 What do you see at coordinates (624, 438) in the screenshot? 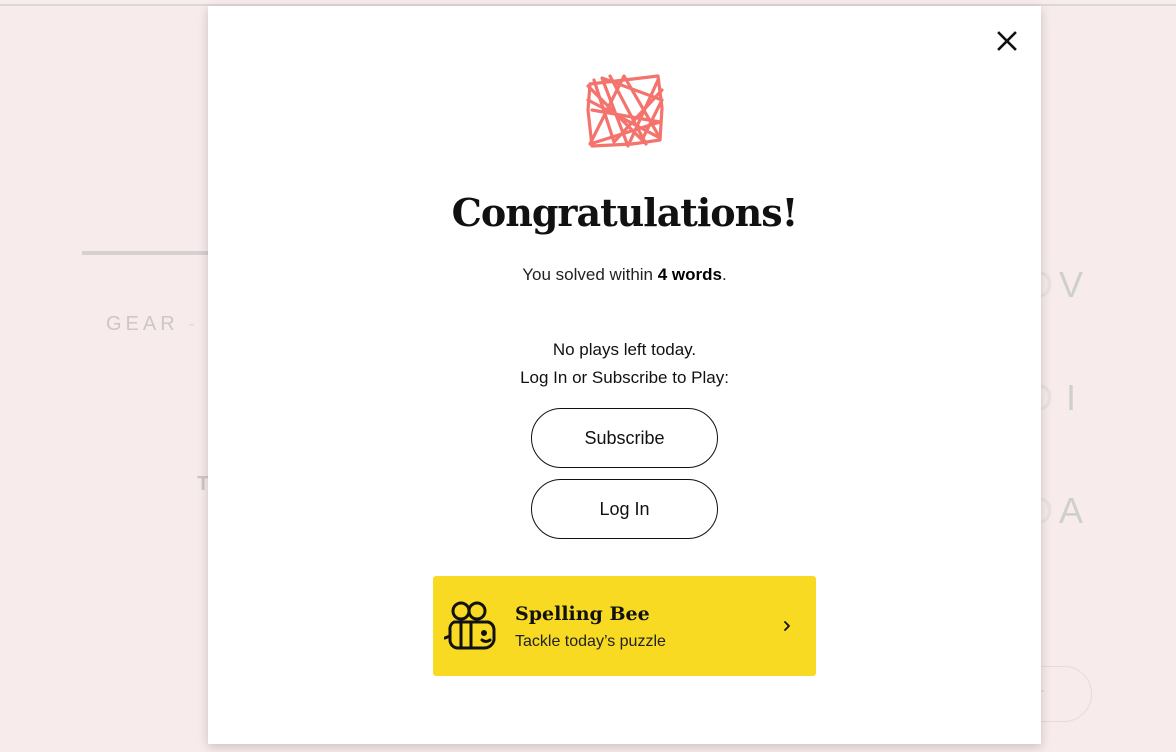
I see `subscribe-button: Subscribe` at bounding box center [624, 438].